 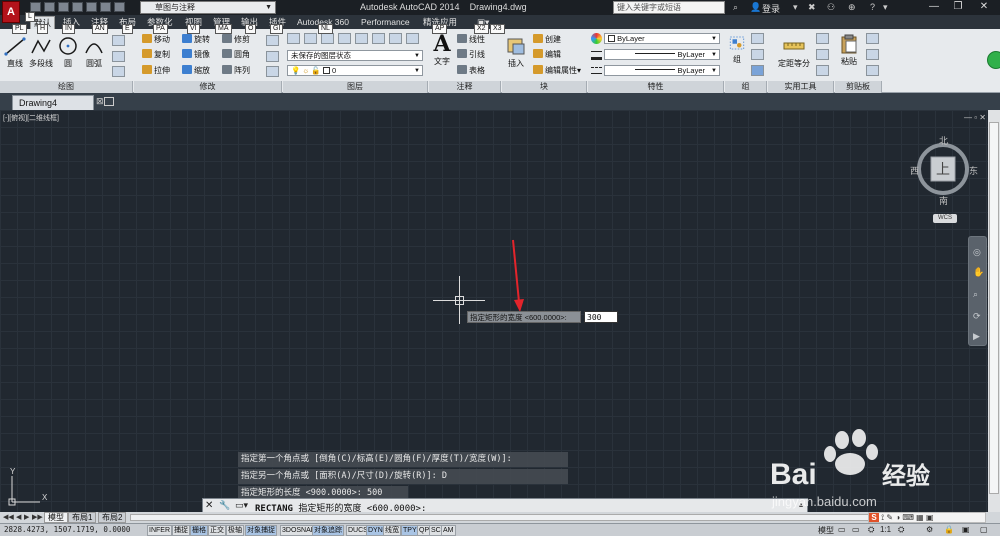 I want to click on new-file-icon, so click(x=35, y=7).